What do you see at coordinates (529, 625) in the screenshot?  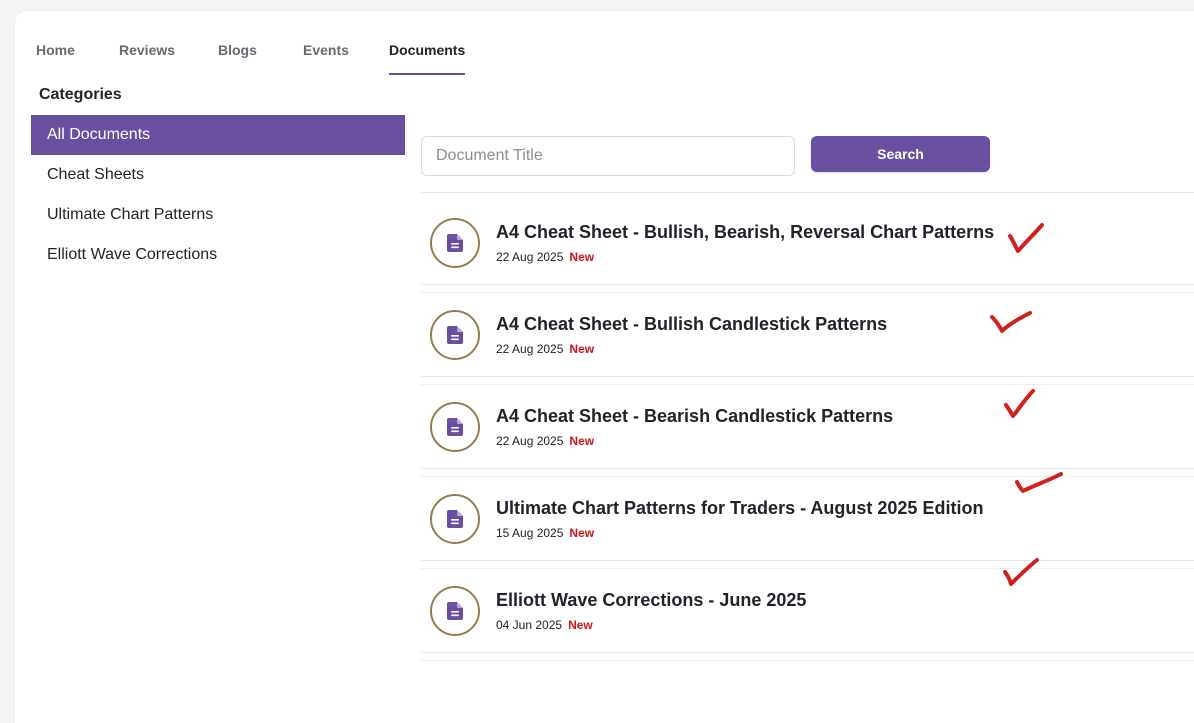 I see `document-date: 04 Jun 2025` at bounding box center [529, 625].